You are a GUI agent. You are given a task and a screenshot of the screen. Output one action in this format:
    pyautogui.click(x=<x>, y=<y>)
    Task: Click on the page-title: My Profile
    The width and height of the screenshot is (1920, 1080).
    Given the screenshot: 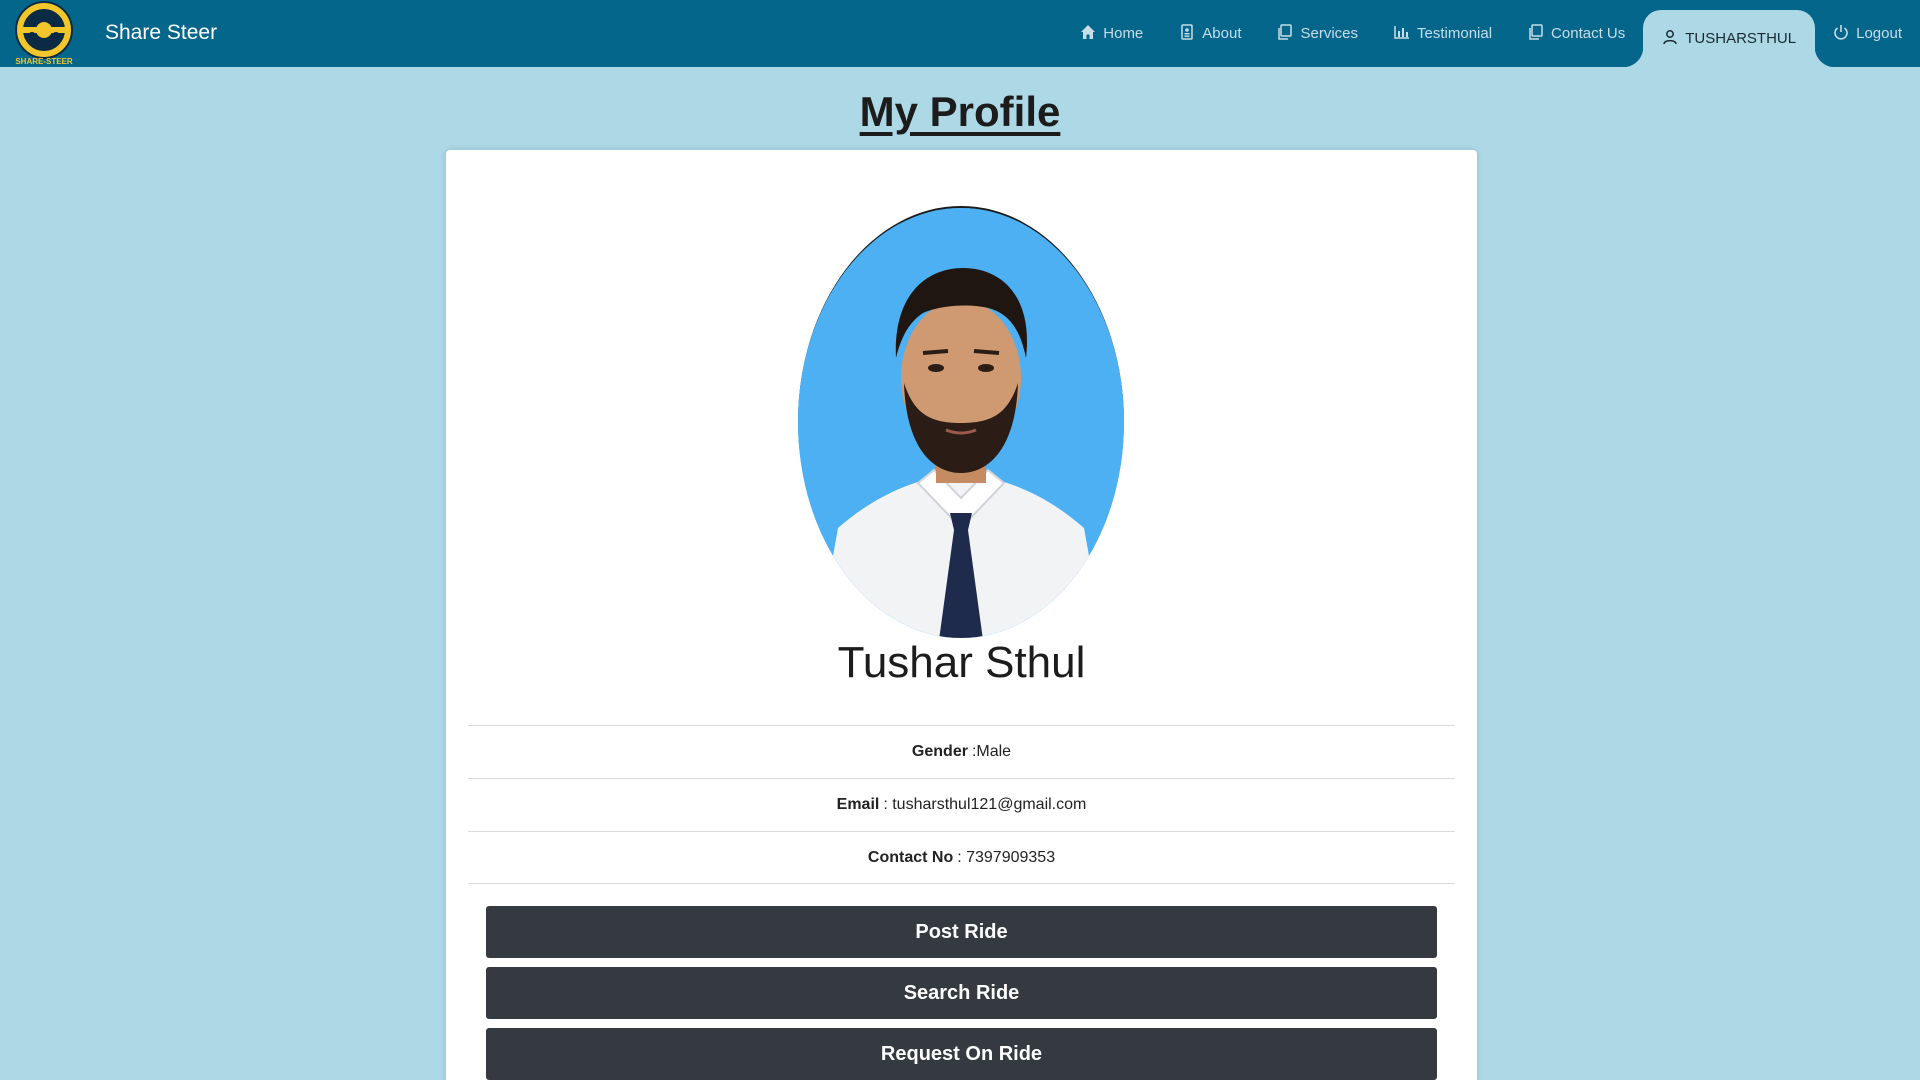 What is the action you would take?
    pyautogui.click(x=960, y=111)
    